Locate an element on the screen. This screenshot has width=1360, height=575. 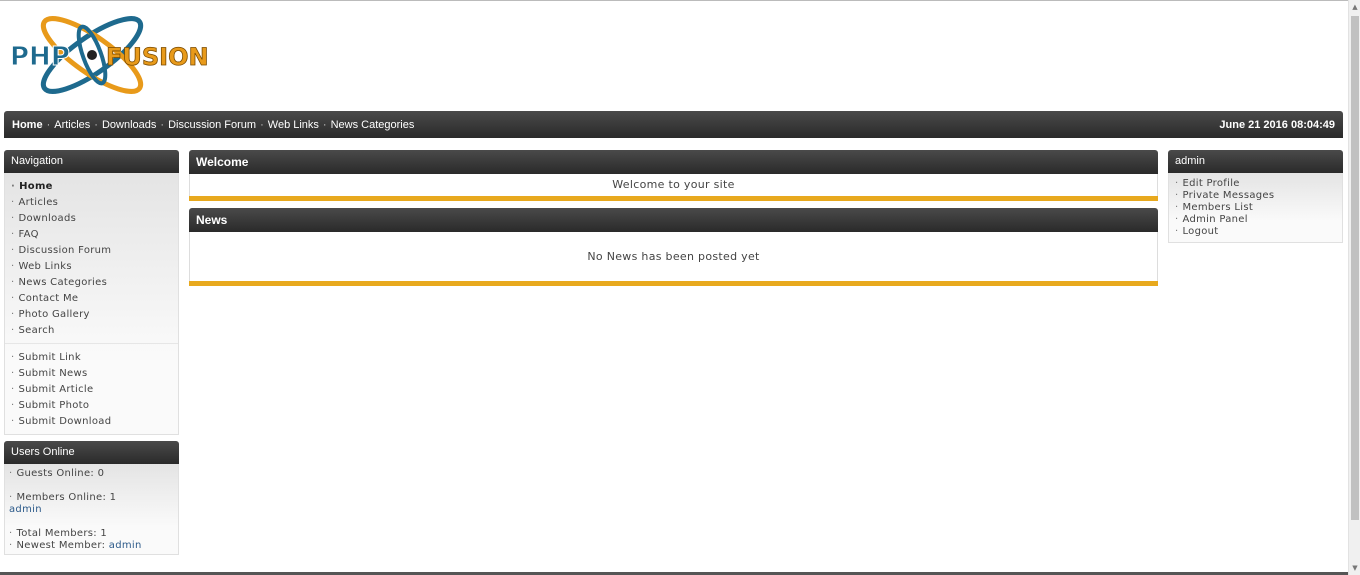
logo-text-php: PHP is located at coordinates (40, 57).